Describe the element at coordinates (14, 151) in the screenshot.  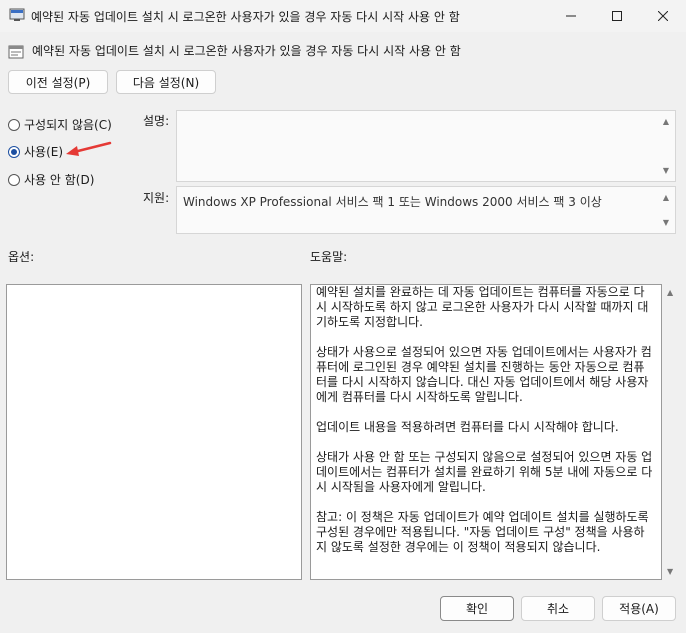
I see `radio-button-selected` at that location.